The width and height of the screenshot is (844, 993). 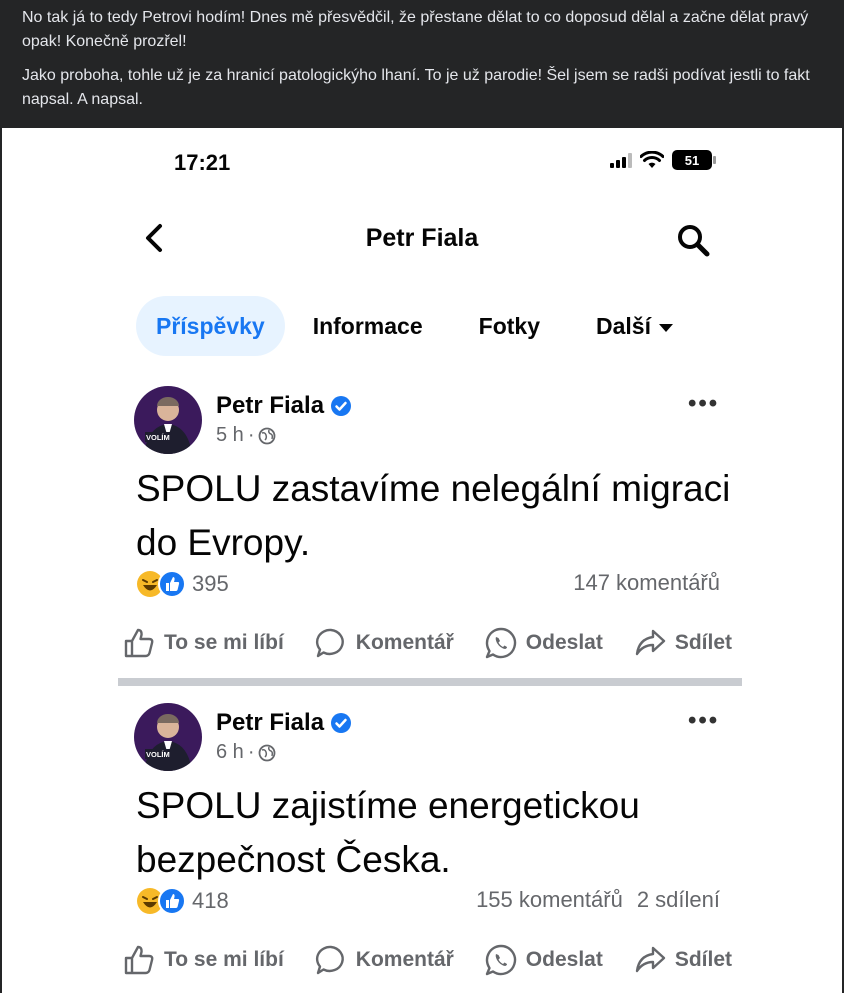 What do you see at coordinates (368, 326) in the screenshot?
I see `tab-about: Informace` at bounding box center [368, 326].